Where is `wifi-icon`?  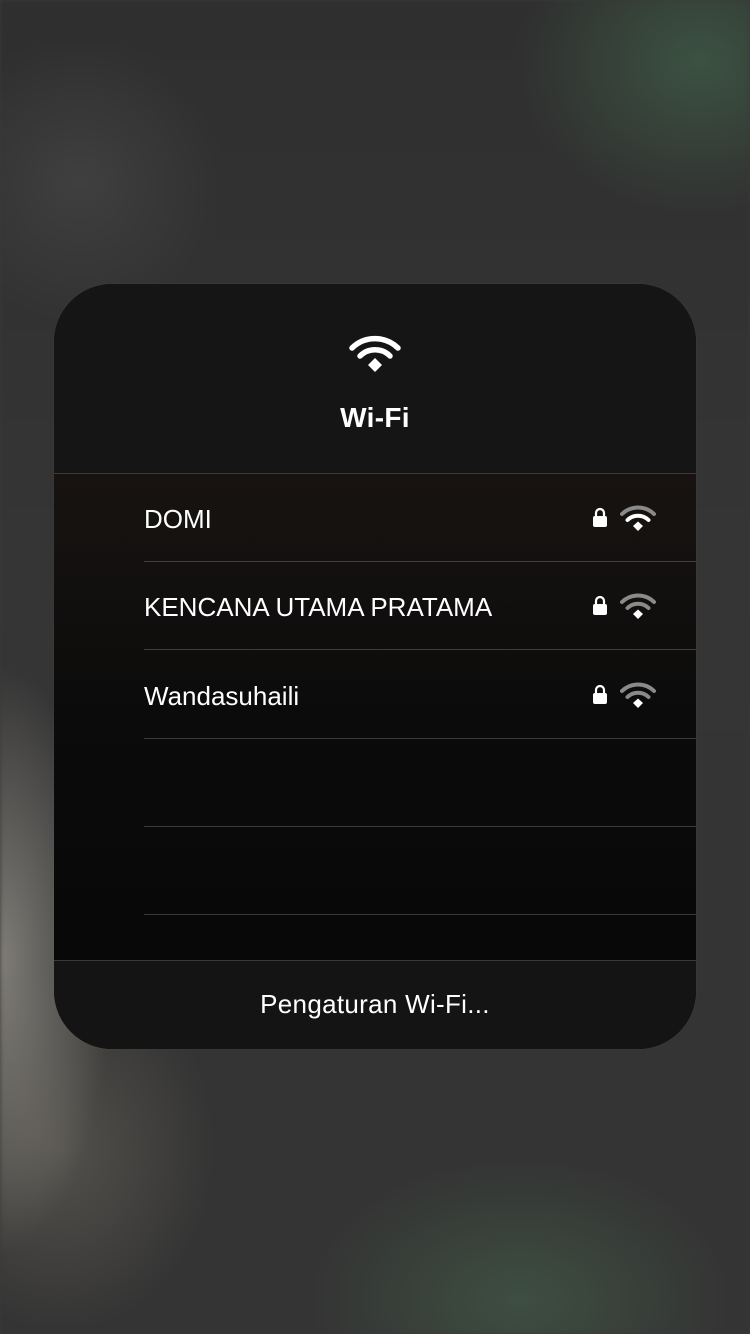
wifi-icon is located at coordinates (375, 353).